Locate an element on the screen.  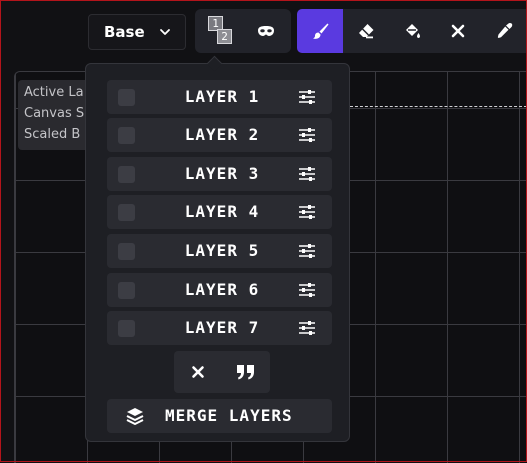
layers-toggle-button: 1 2 is located at coordinates (219, 31).